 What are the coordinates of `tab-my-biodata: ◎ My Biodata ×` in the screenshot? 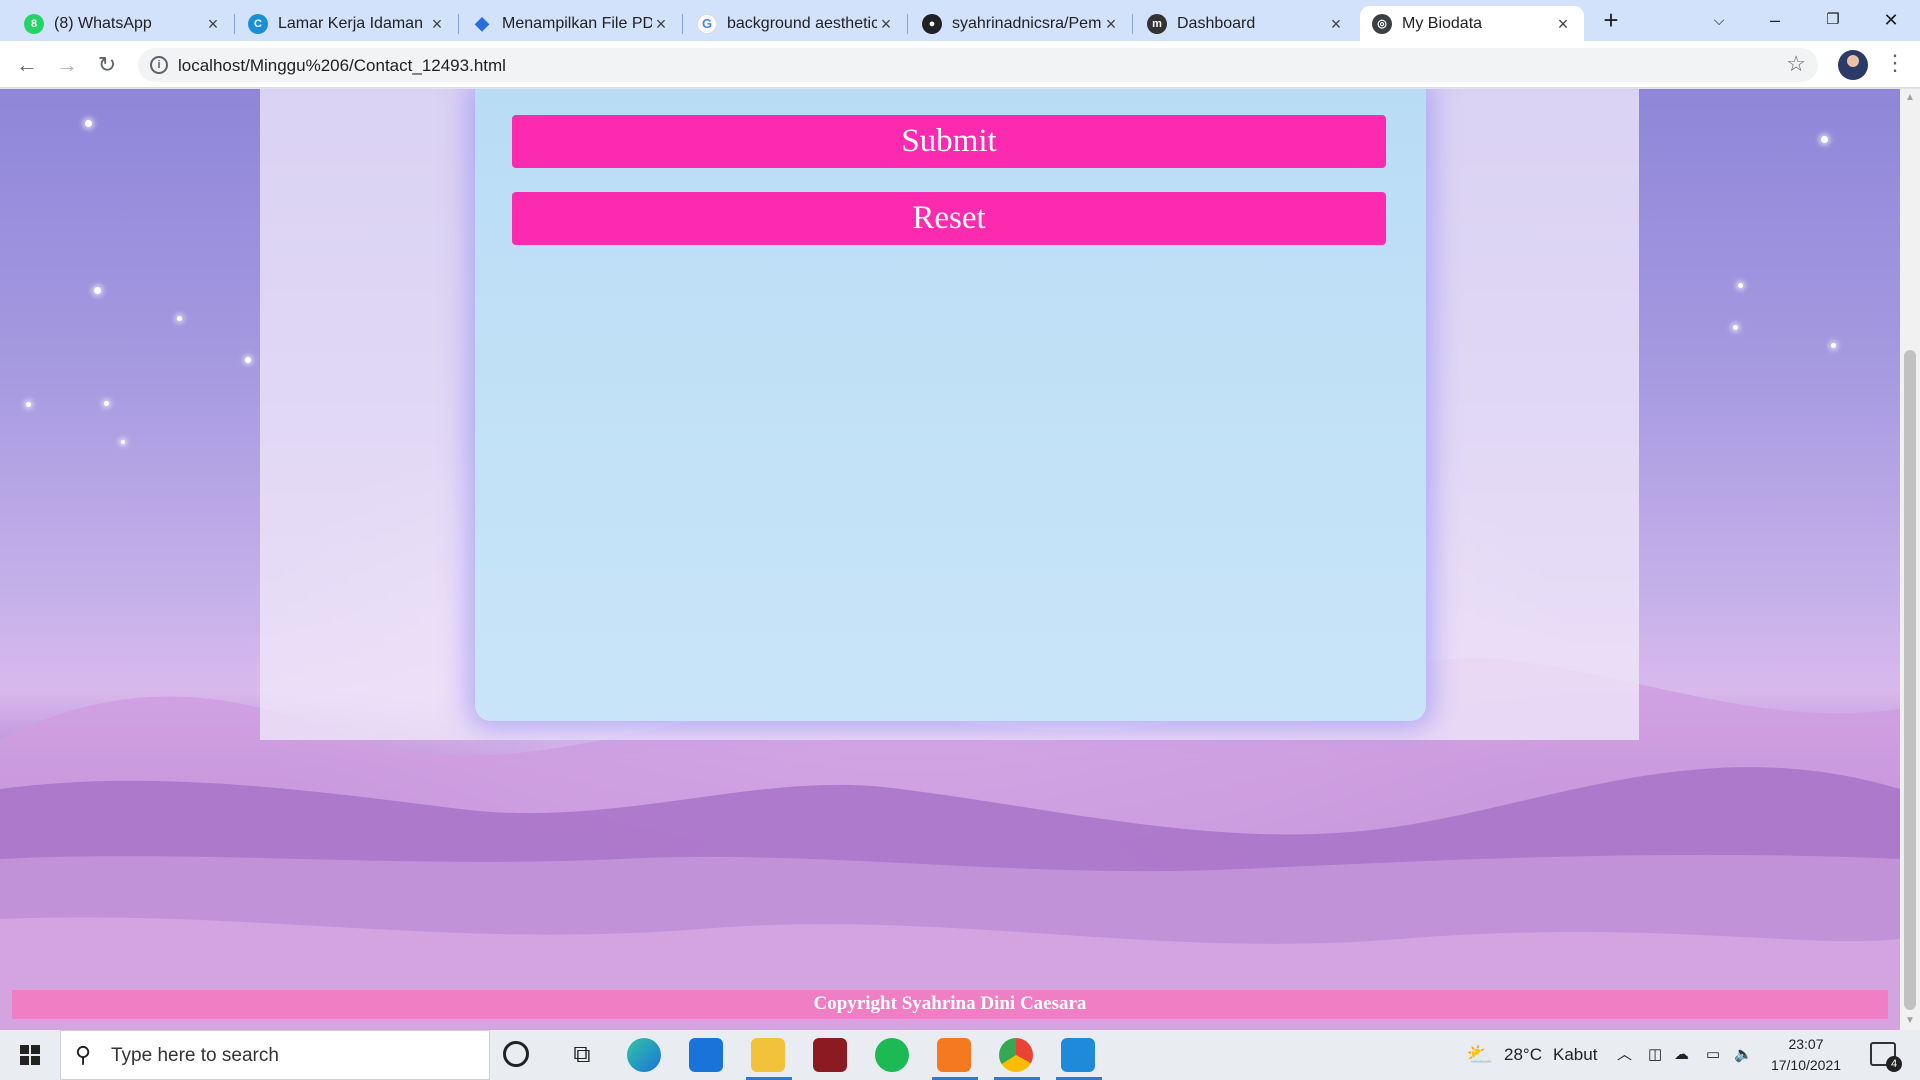 It's located at (1472, 23).